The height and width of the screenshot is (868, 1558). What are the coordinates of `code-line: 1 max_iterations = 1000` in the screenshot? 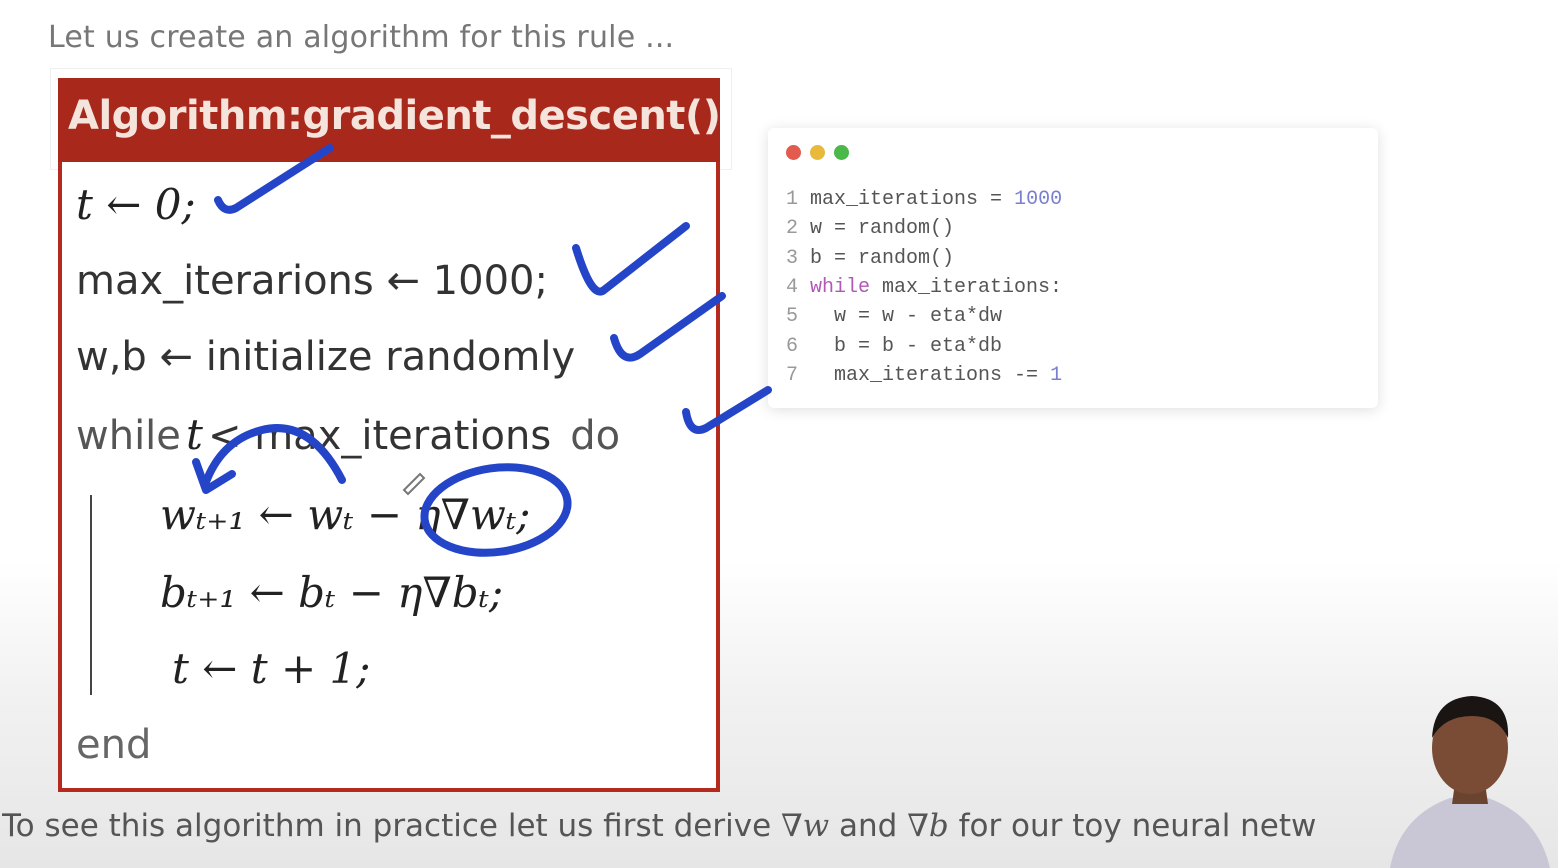 It's located at (924, 199).